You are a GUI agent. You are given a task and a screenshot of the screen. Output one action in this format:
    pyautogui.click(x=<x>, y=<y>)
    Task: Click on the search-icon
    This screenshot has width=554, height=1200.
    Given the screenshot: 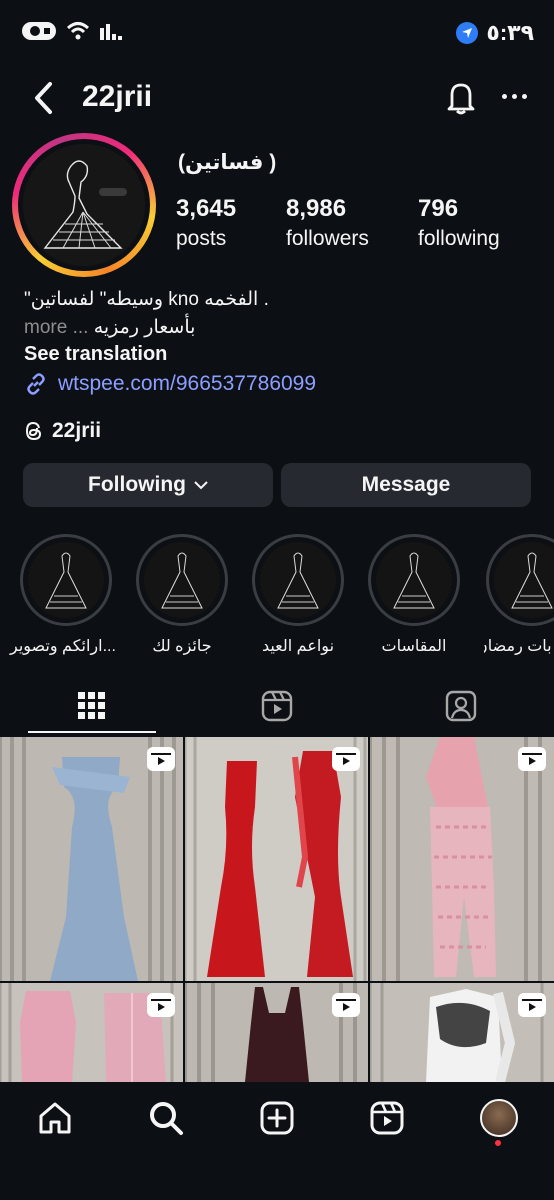 What is the action you would take?
    pyautogui.click(x=166, y=1118)
    